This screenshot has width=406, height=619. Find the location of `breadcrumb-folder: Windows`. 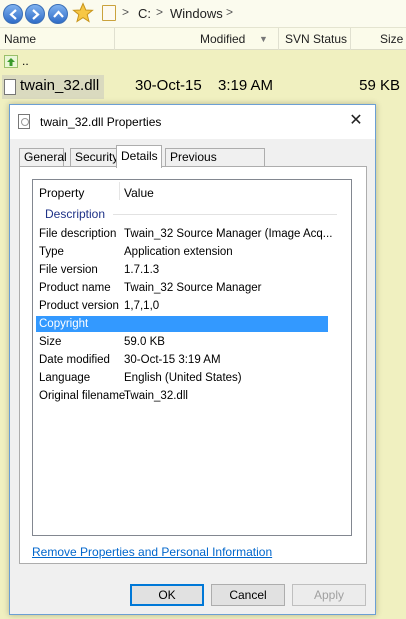

breadcrumb-folder: Windows is located at coordinates (196, 13).